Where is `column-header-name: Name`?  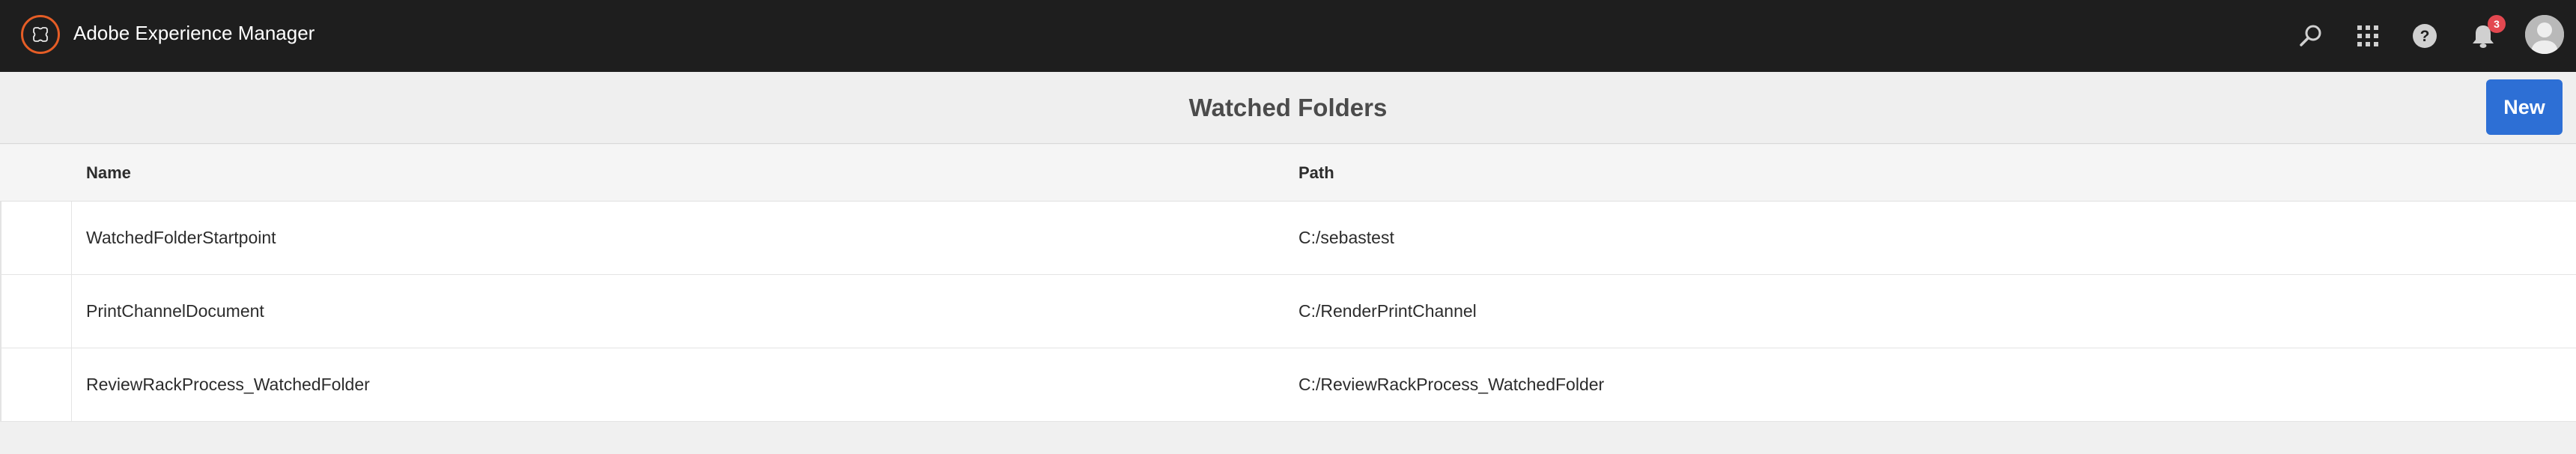 column-header-name: Name is located at coordinates (108, 173).